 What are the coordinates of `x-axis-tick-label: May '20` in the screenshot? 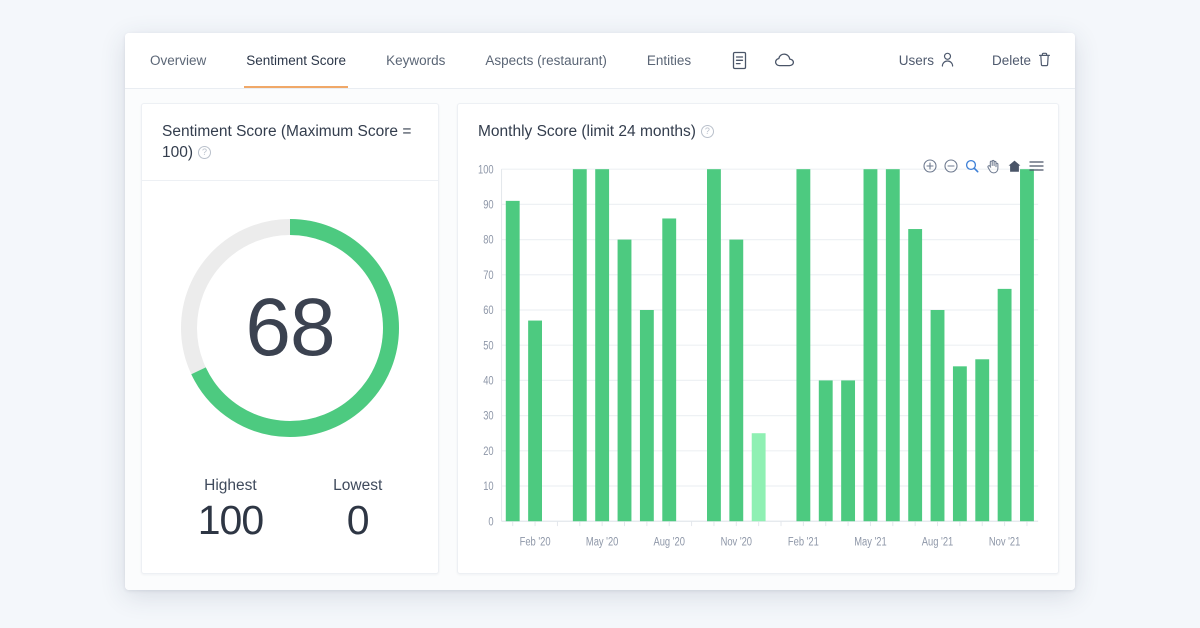 It's located at (602, 542).